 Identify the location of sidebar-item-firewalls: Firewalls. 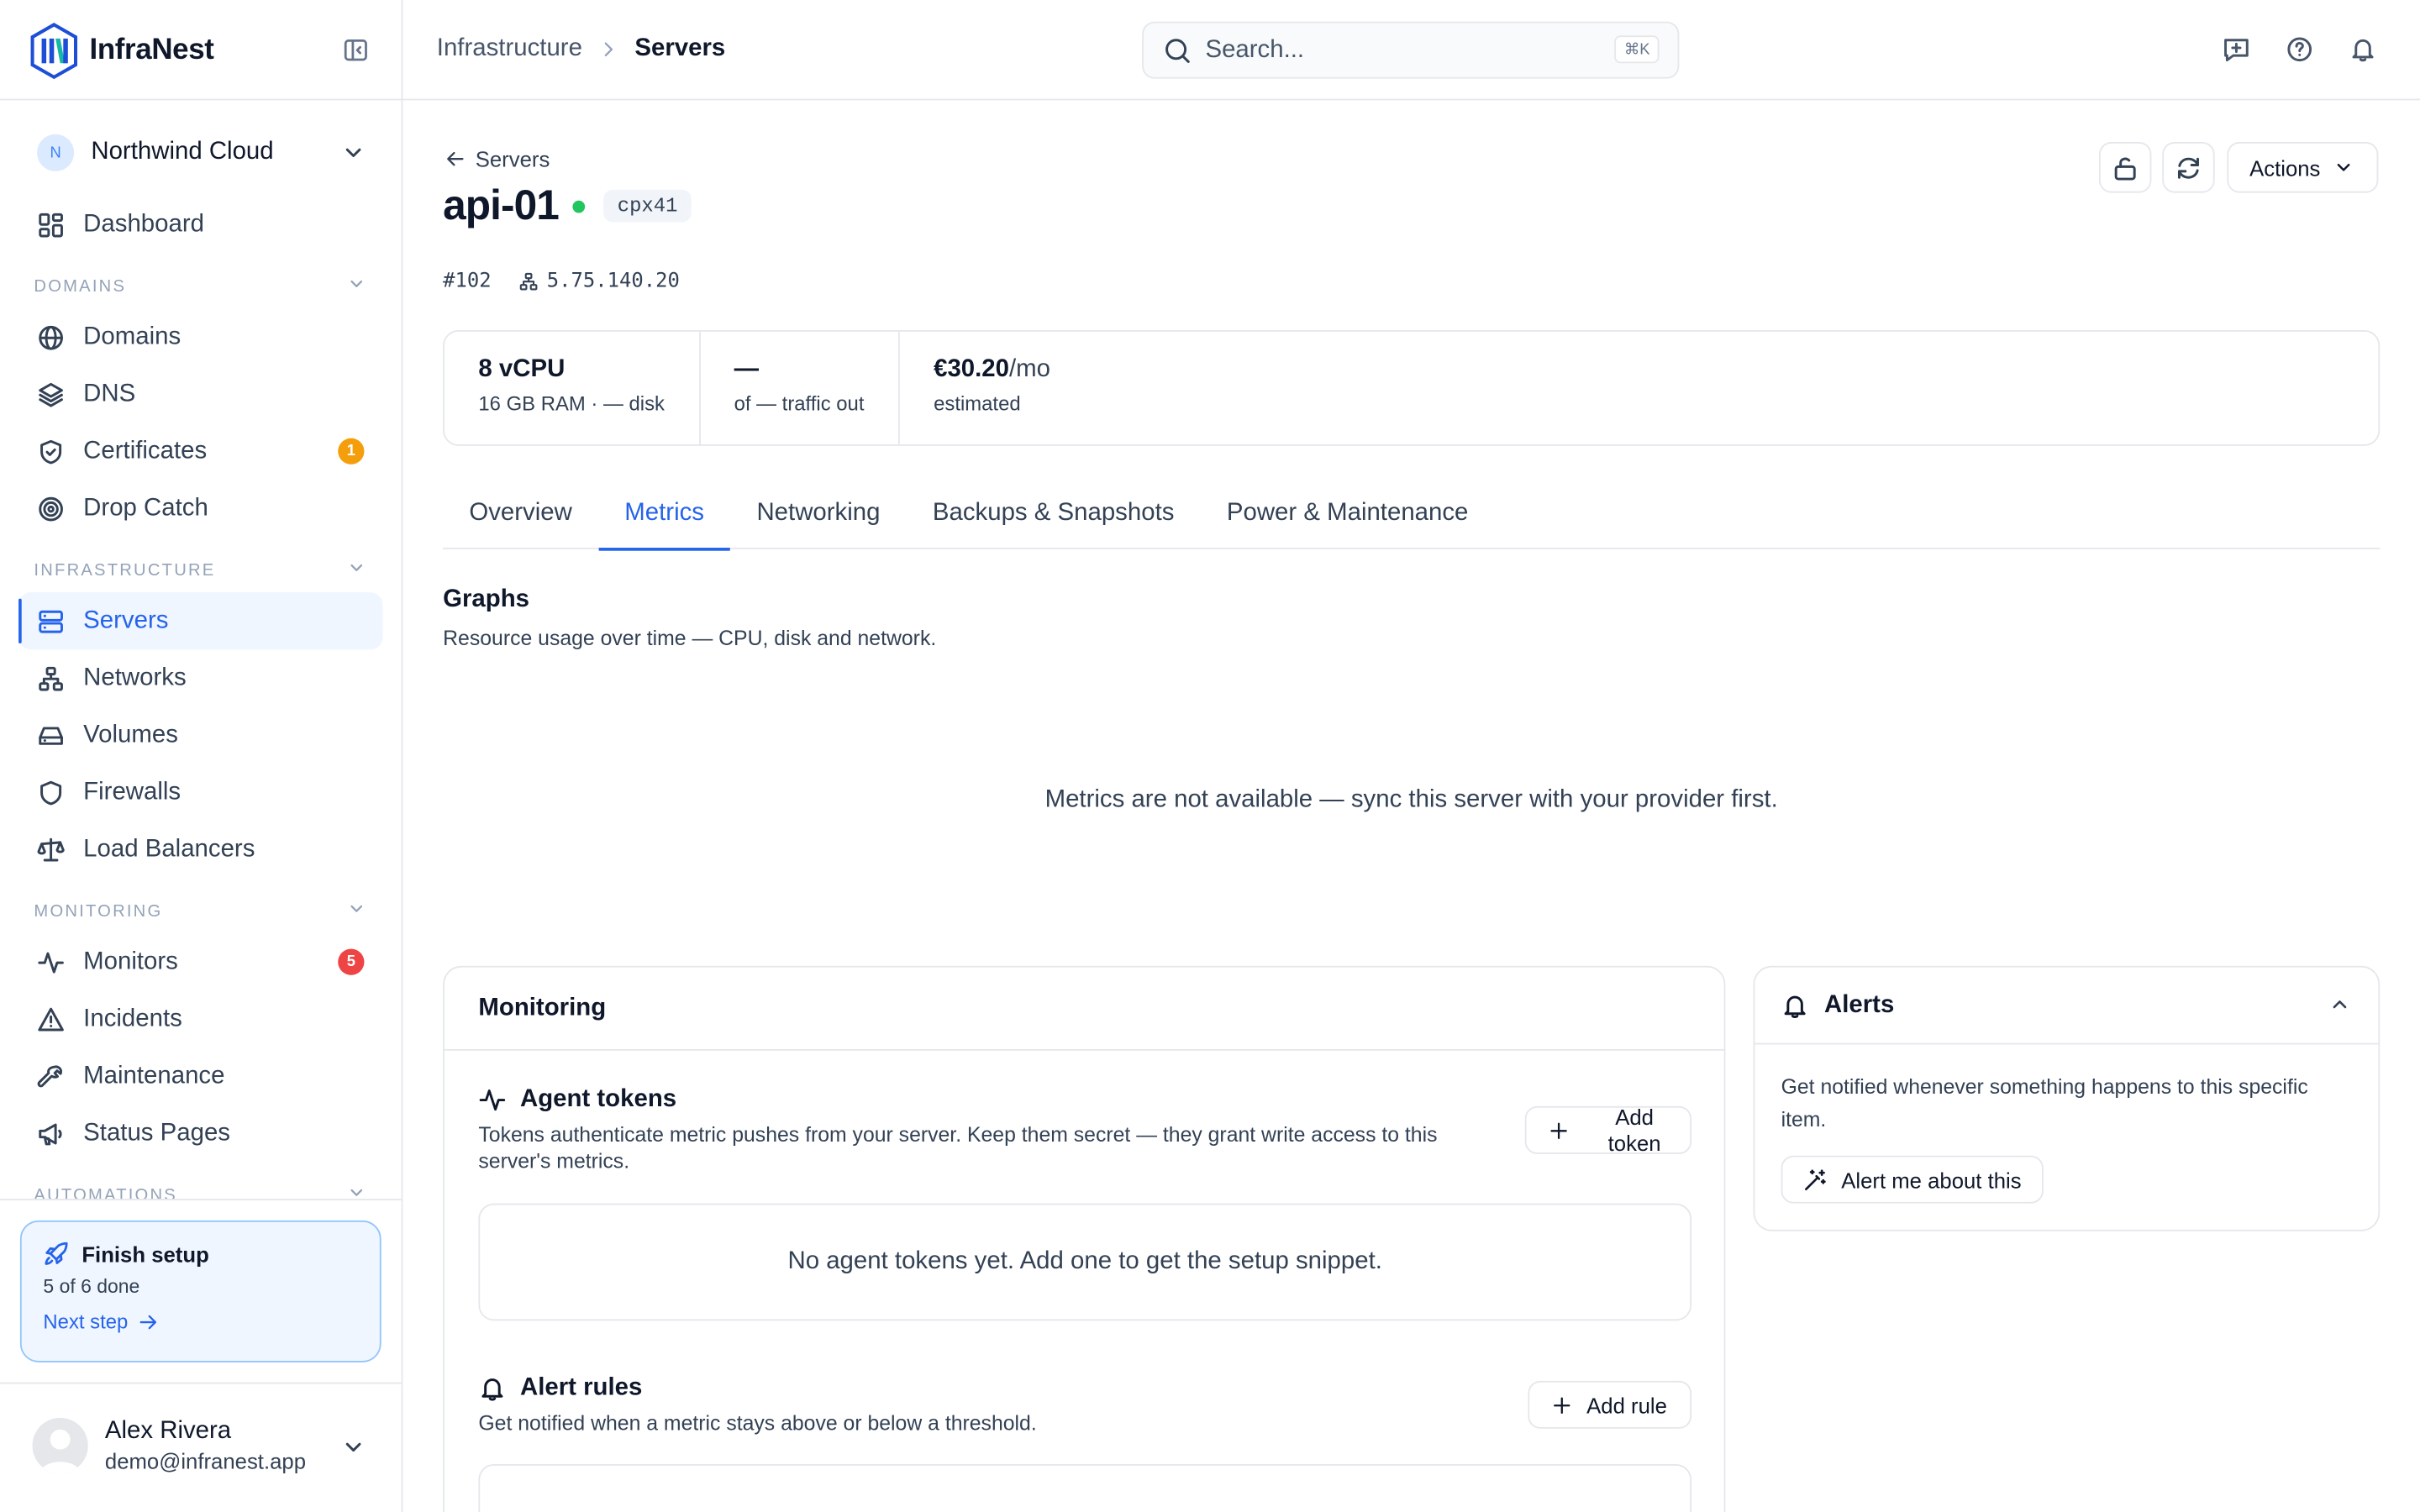
(200, 792).